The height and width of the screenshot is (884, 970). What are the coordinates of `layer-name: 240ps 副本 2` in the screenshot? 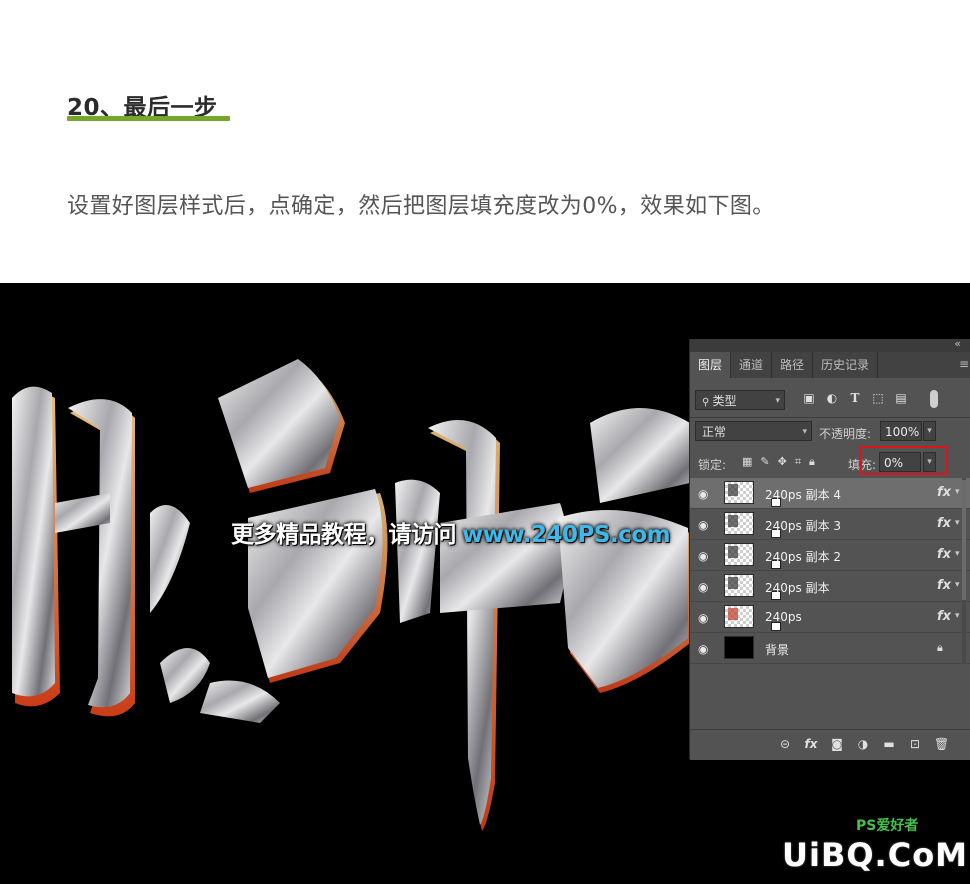 It's located at (803, 556).